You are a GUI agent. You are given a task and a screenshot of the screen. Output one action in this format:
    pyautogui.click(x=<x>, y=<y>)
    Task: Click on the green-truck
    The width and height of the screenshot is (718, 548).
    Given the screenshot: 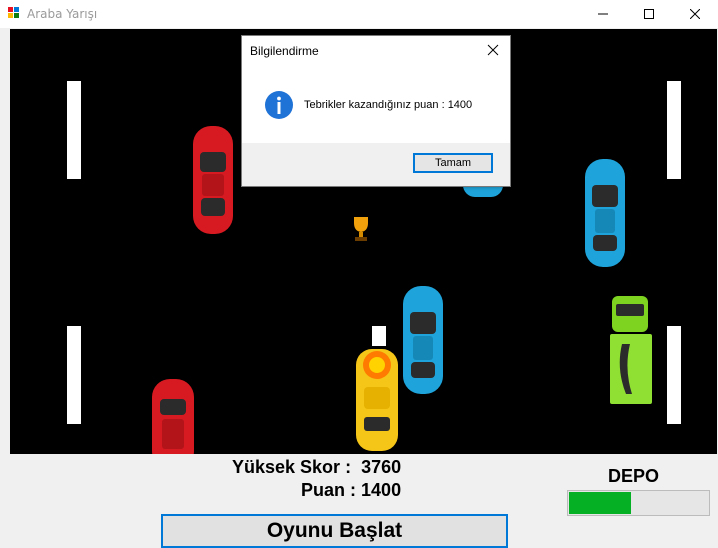 What is the action you would take?
    pyautogui.click(x=631, y=350)
    